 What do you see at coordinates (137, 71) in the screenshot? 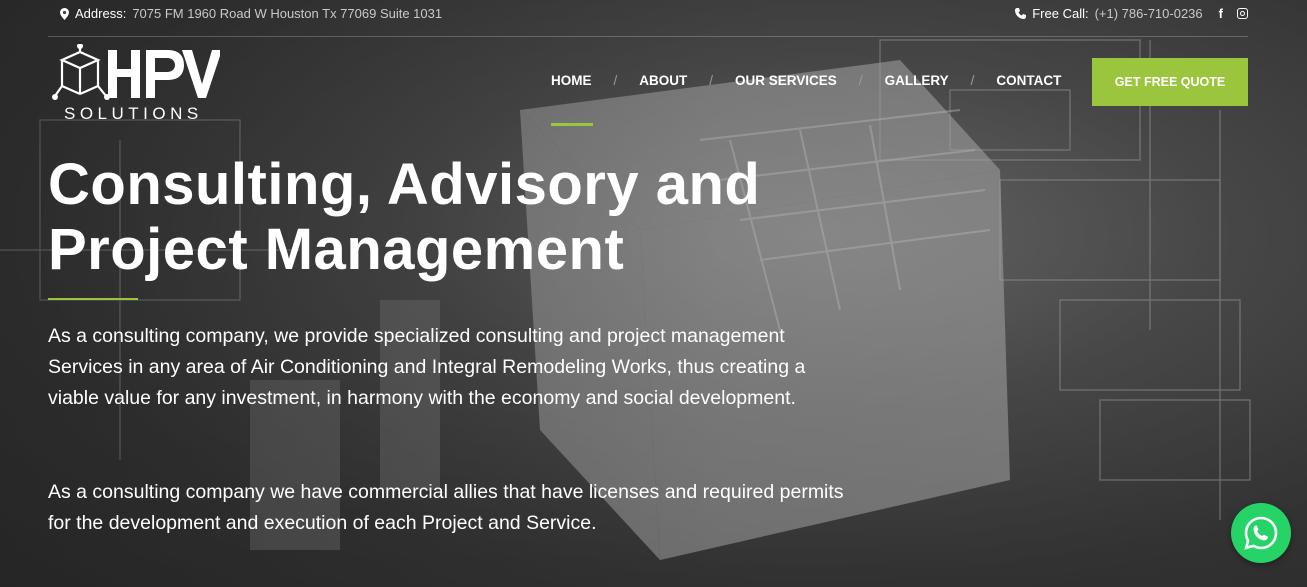
I see `logo-mark` at bounding box center [137, 71].